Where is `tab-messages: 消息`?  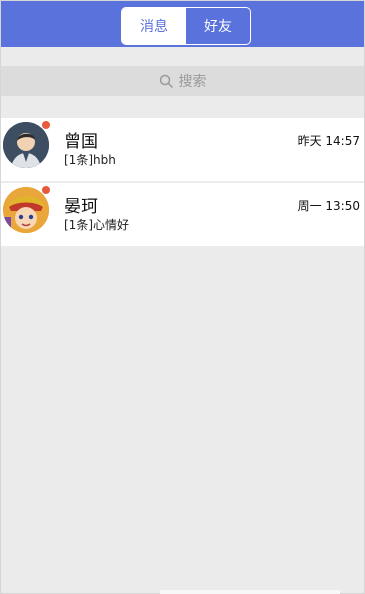
tab-messages: 消息 is located at coordinates (154, 26).